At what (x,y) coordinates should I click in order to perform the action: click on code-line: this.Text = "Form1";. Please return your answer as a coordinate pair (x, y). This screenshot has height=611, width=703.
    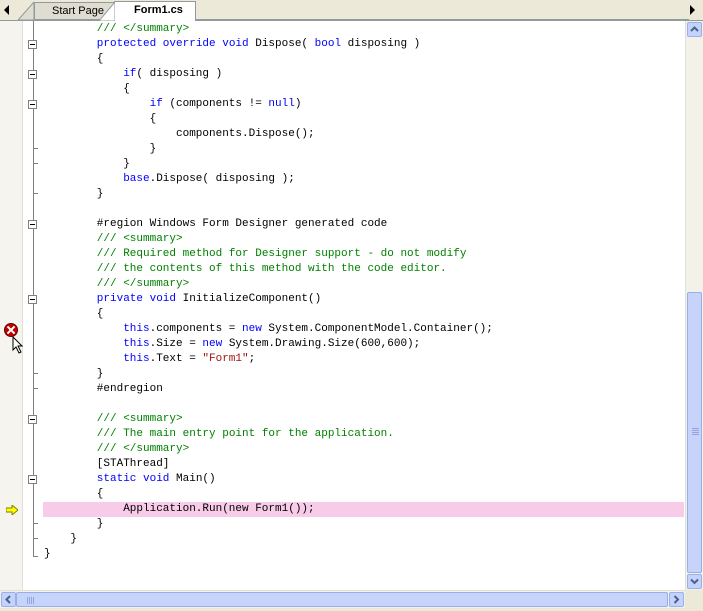
    Looking at the image, I should click on (189, 359).